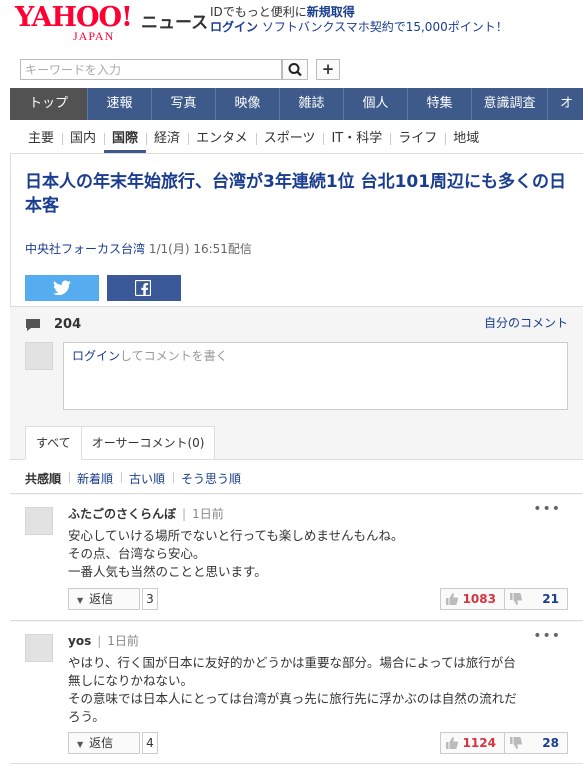 The image size is (583, 764). Describe the element at coordinates (147, 478) in the screenshot. I see `sort-by-oldest: 古い順` at that location.